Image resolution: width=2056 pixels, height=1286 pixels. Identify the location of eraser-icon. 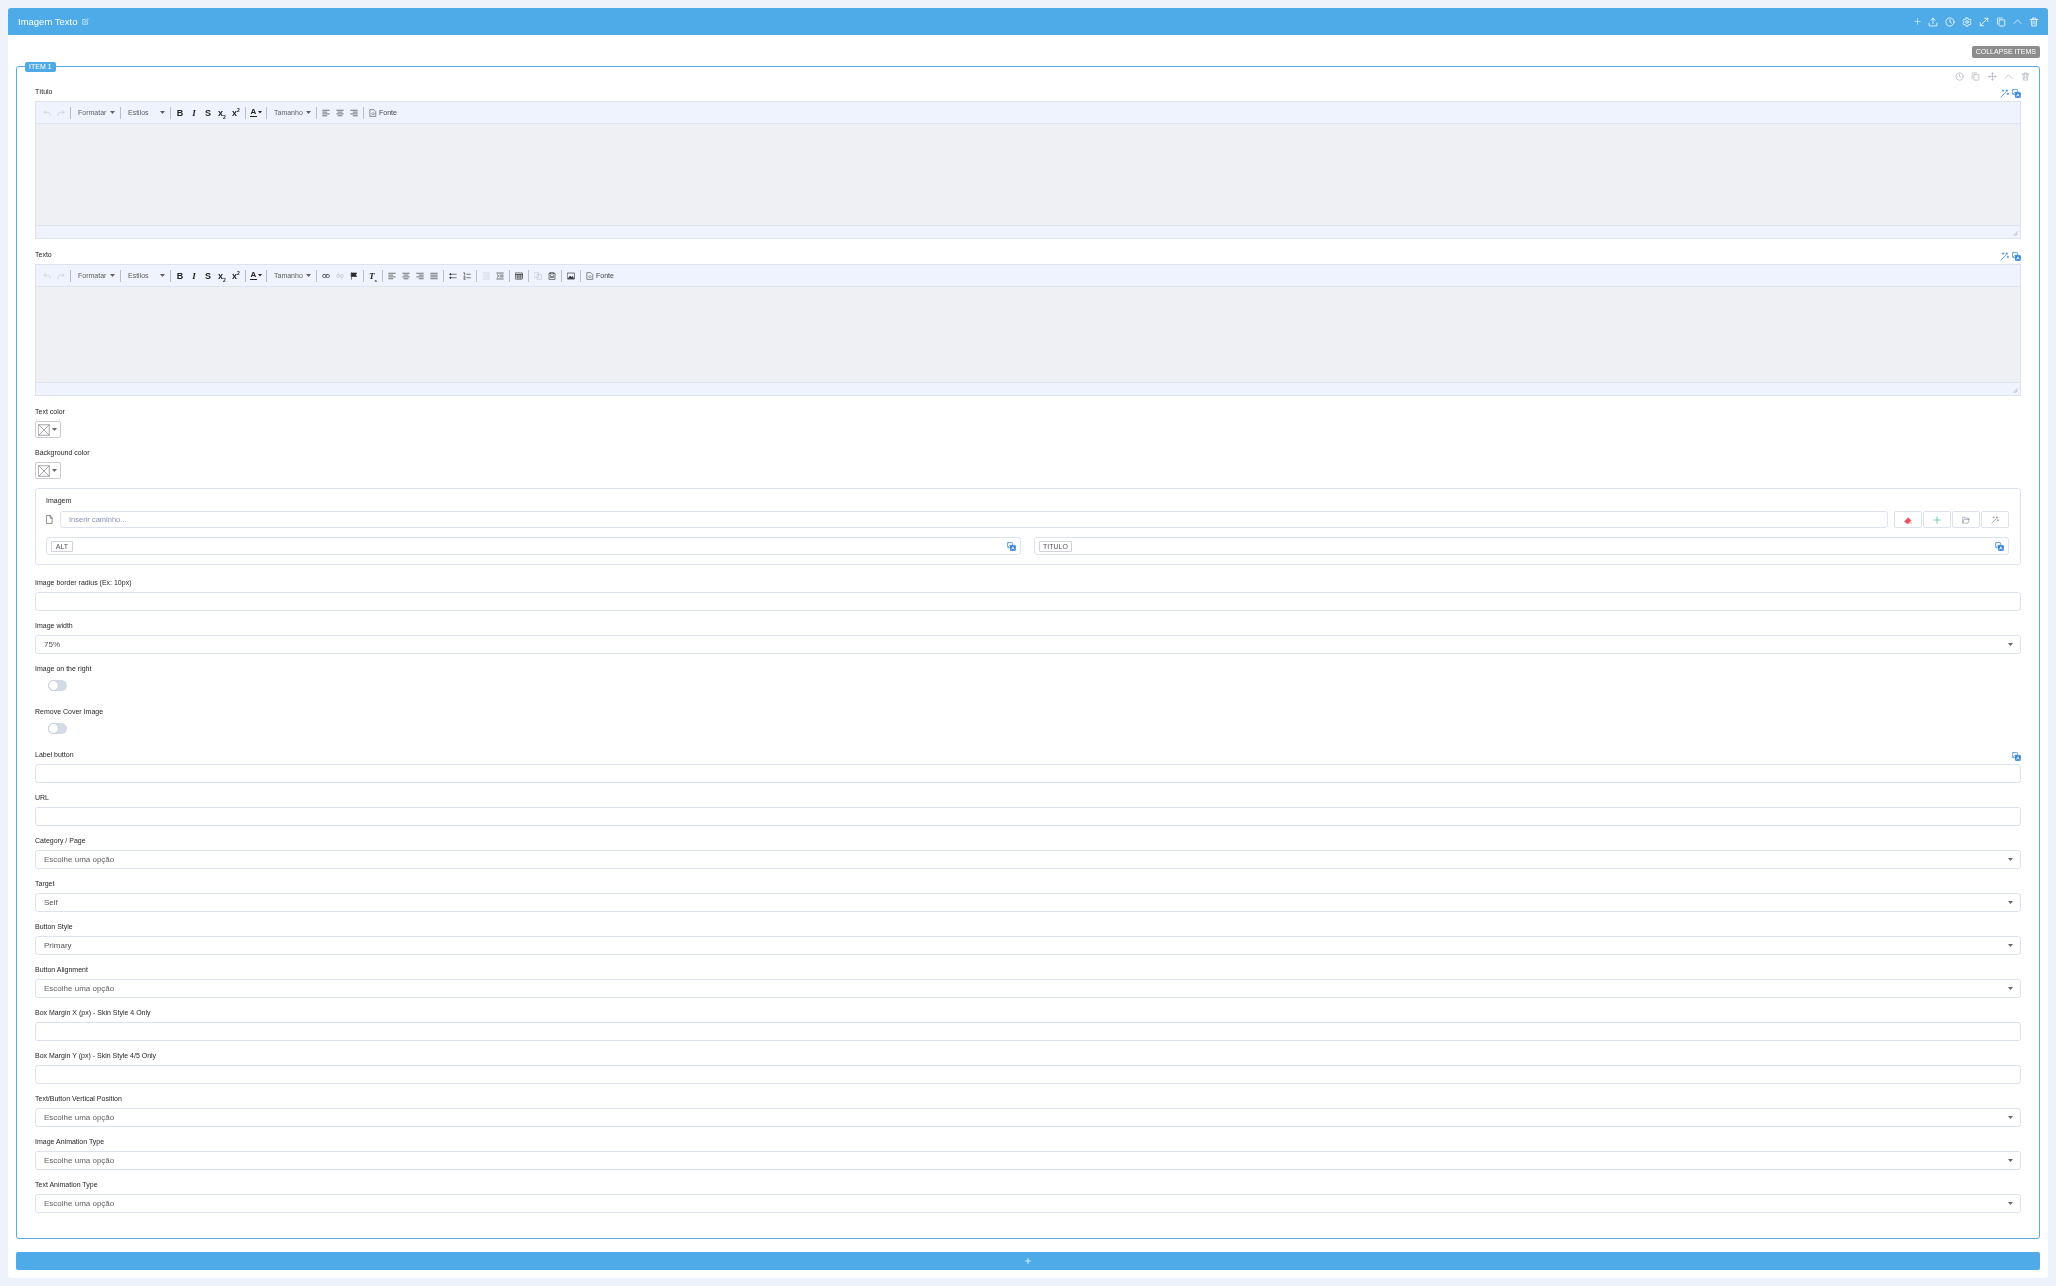
(1908, 519).